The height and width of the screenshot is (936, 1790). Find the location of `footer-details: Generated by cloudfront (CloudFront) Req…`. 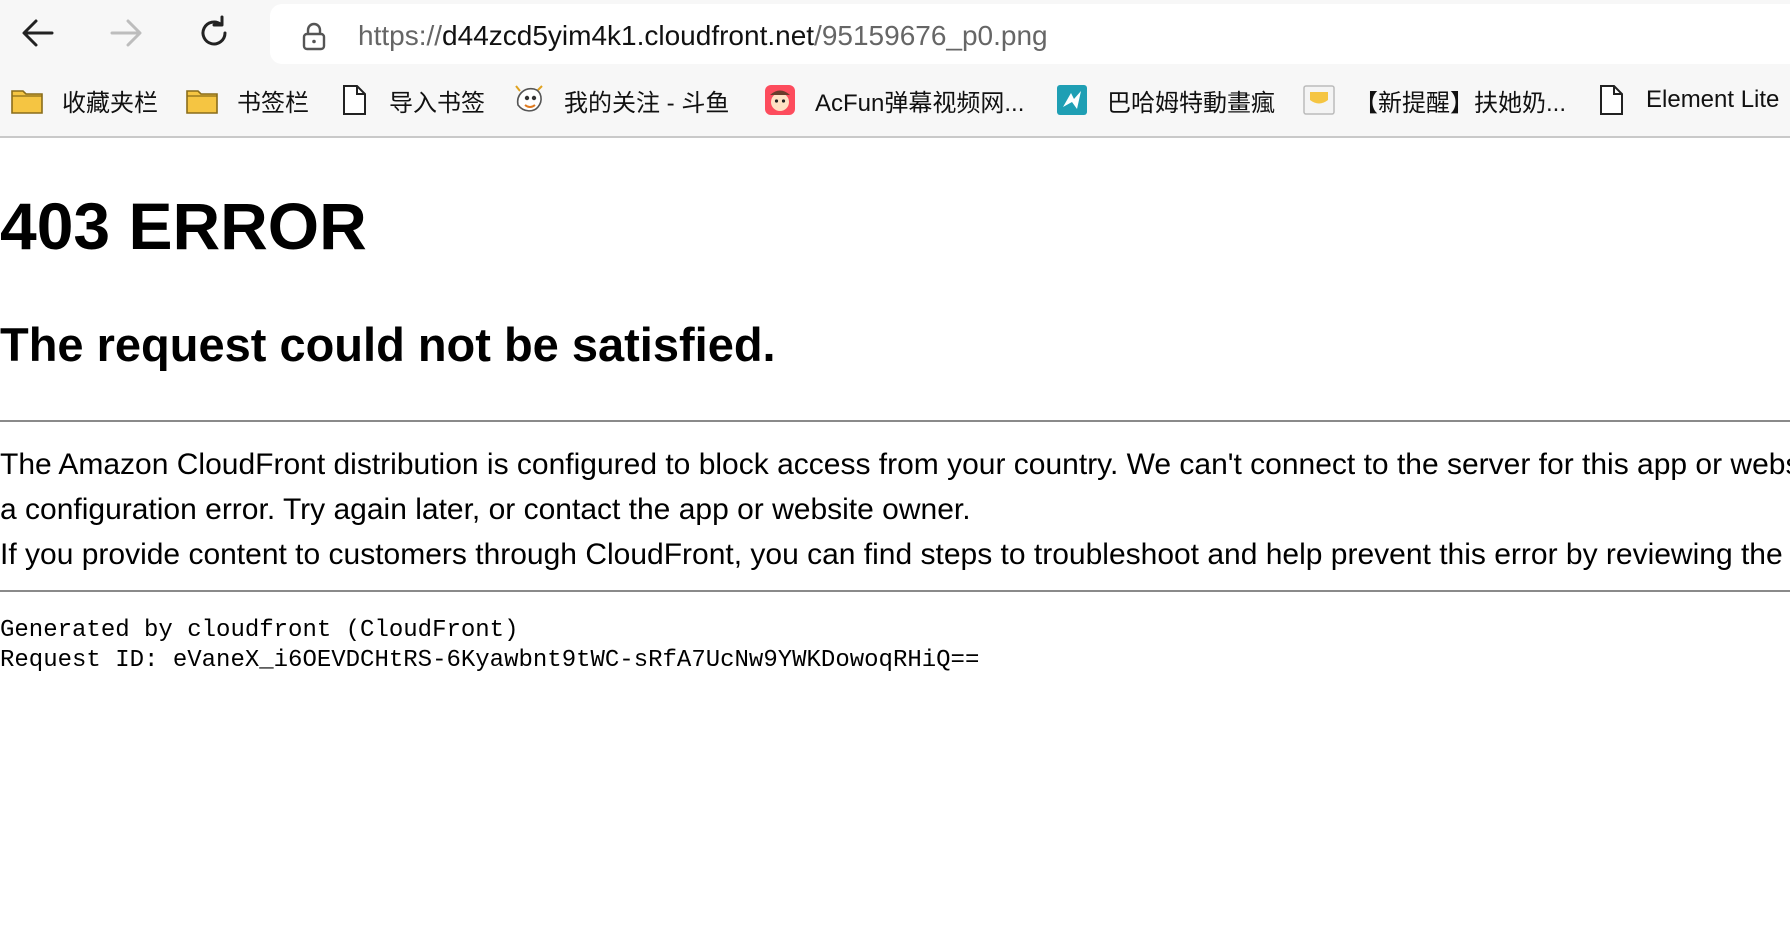

footer-details: Generated by cloudfront (CloudFront) Req… is located at coordinates (489, 646).